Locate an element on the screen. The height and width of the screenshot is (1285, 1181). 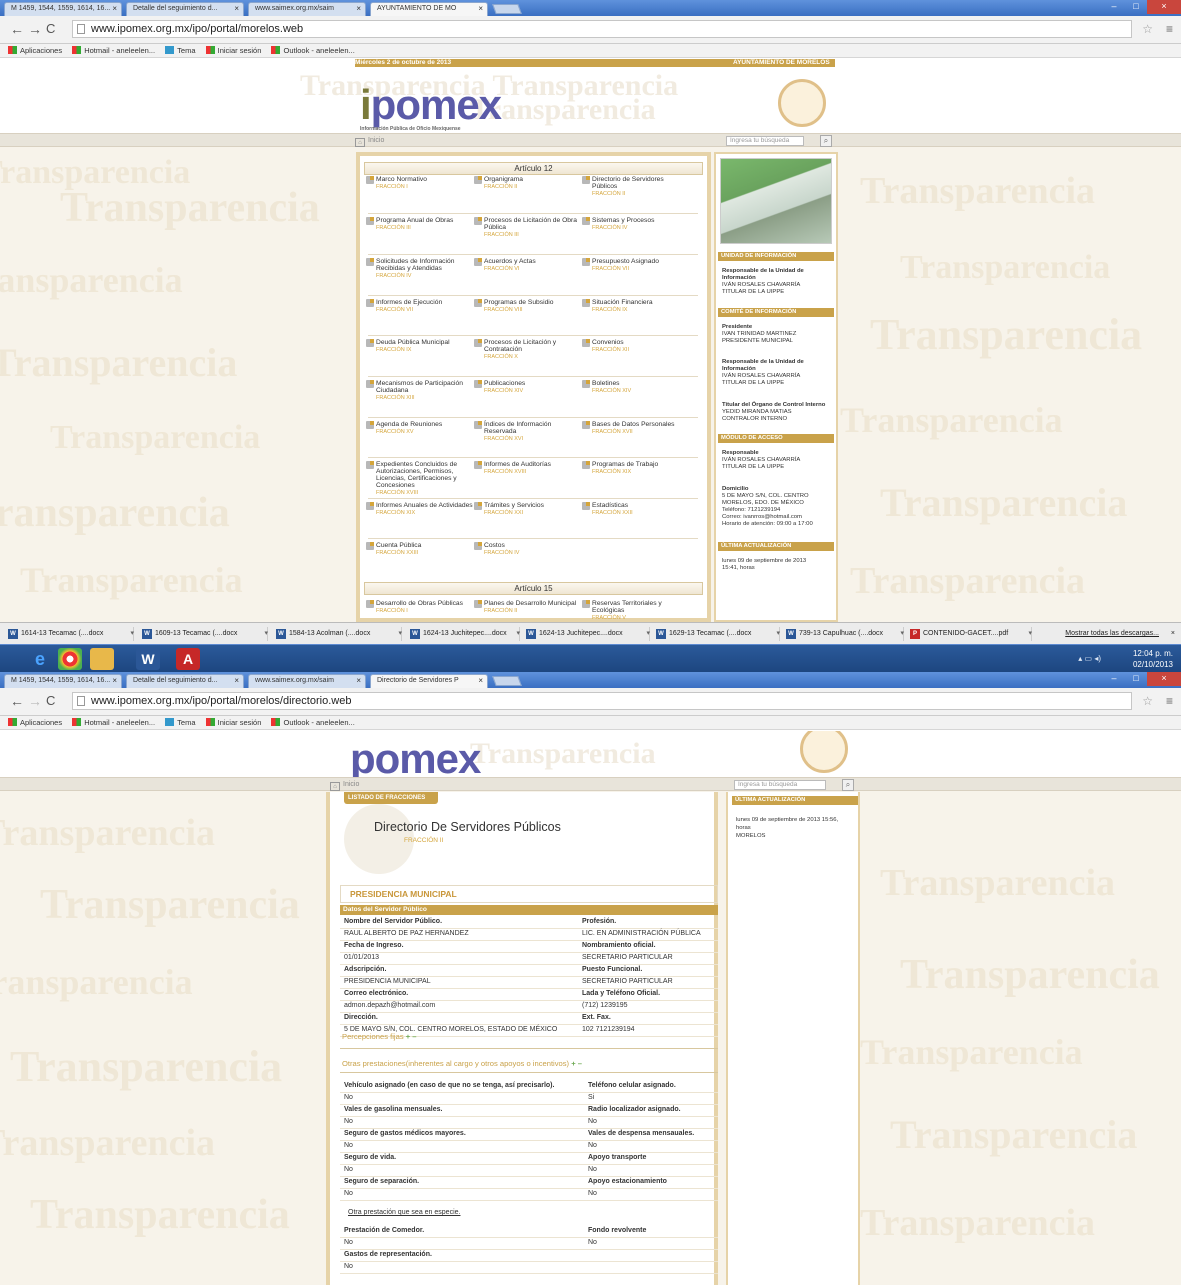
close-downloads-icon: × is located at coordinates (1173, 634).